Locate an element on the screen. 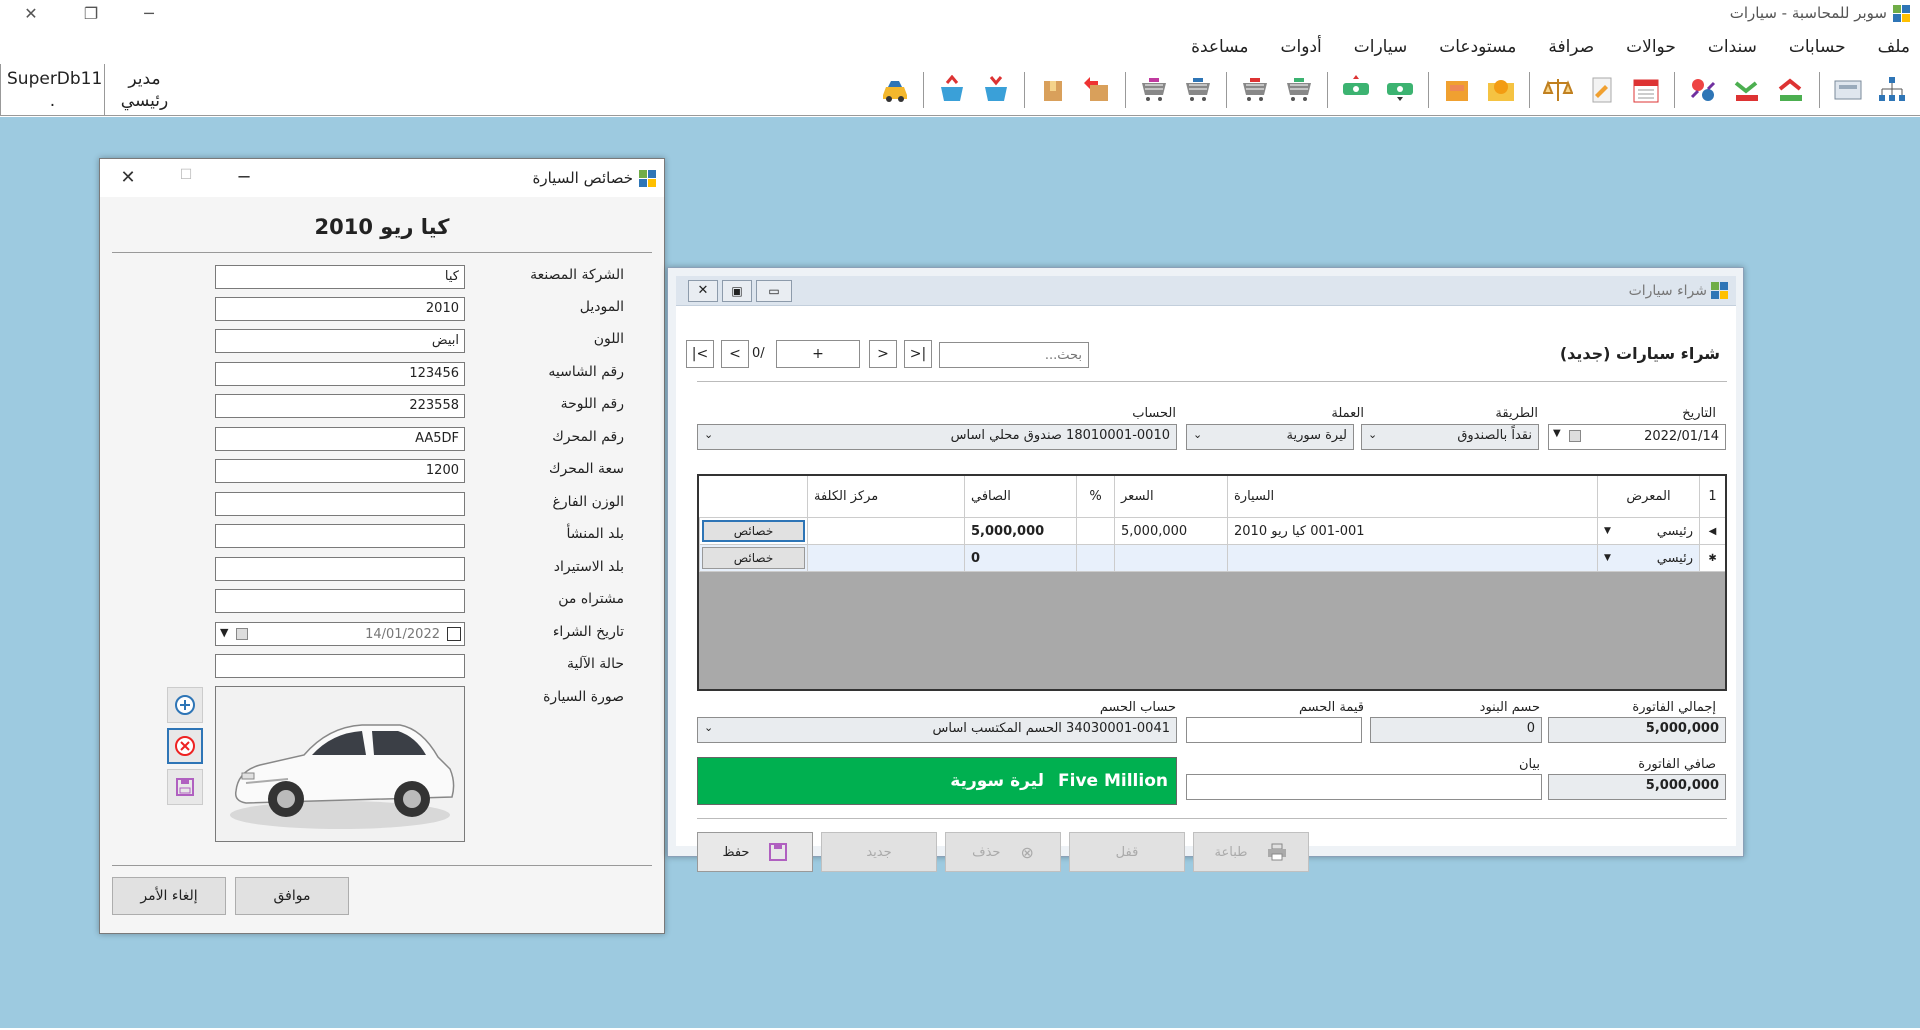  column-header: السيارة is located at coordinates (1412, 496).